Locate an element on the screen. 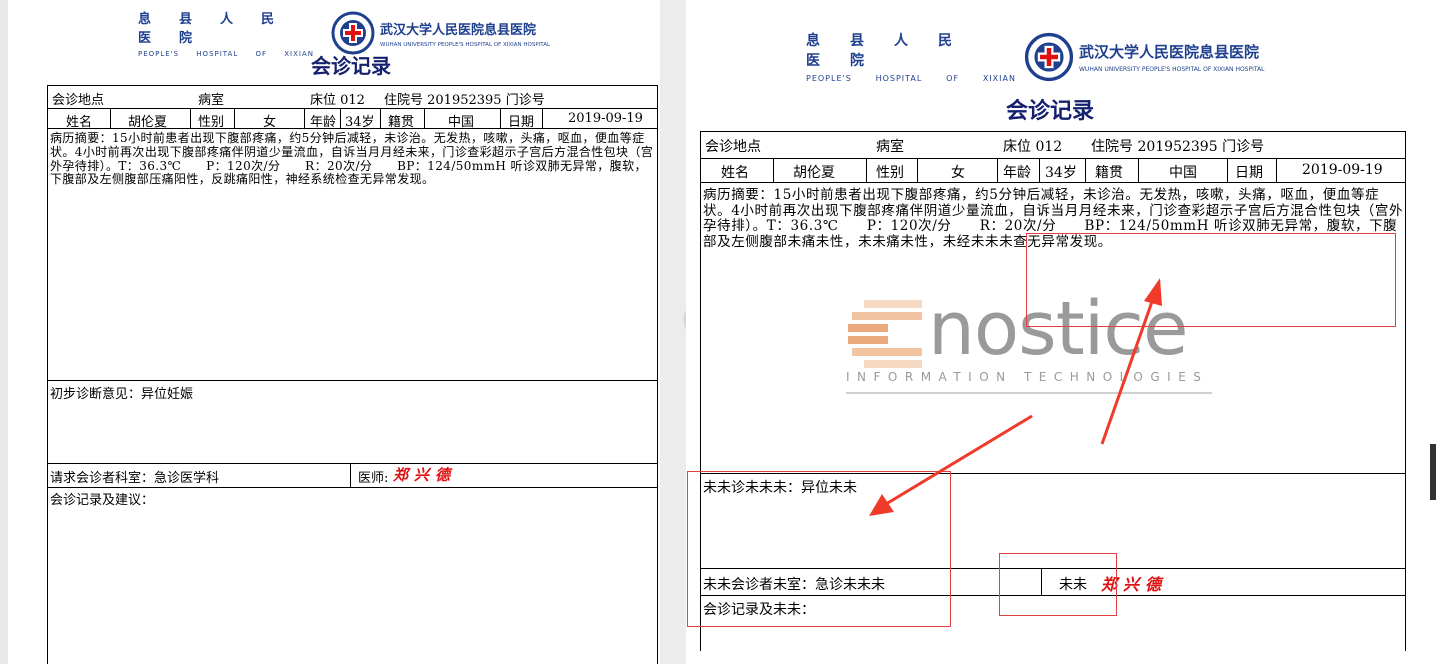 The height and width of the screenshot is (664, 1436). scrollbar-handle is located at coordinates (1433, 472).